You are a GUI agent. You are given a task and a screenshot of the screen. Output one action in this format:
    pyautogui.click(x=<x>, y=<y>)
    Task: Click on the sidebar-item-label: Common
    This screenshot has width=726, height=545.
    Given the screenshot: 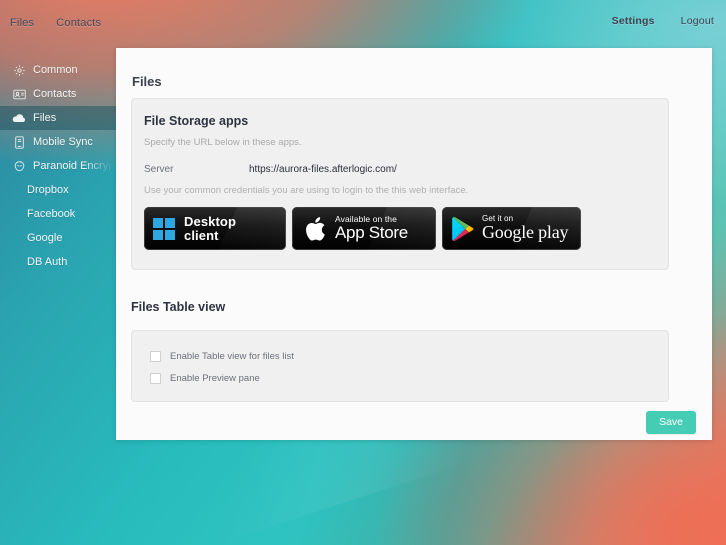 What is the action you would take?
    pyautogui.click(x=55, y=70)
    